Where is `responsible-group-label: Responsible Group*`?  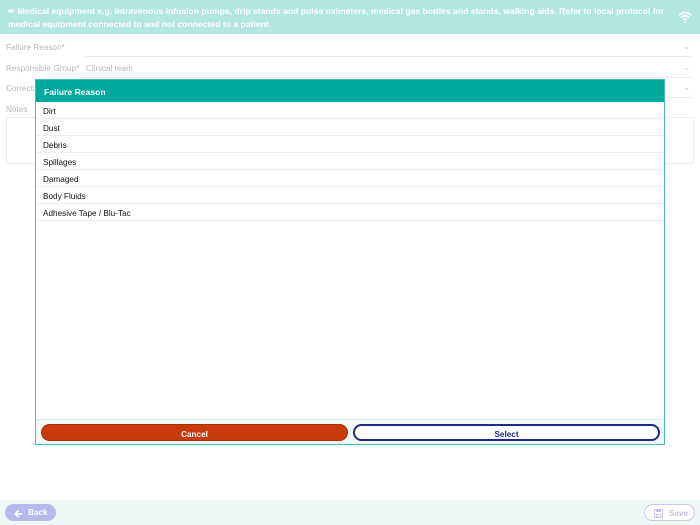 responsible-group-label: Responsible Group* is located at coordinates (43, 68).